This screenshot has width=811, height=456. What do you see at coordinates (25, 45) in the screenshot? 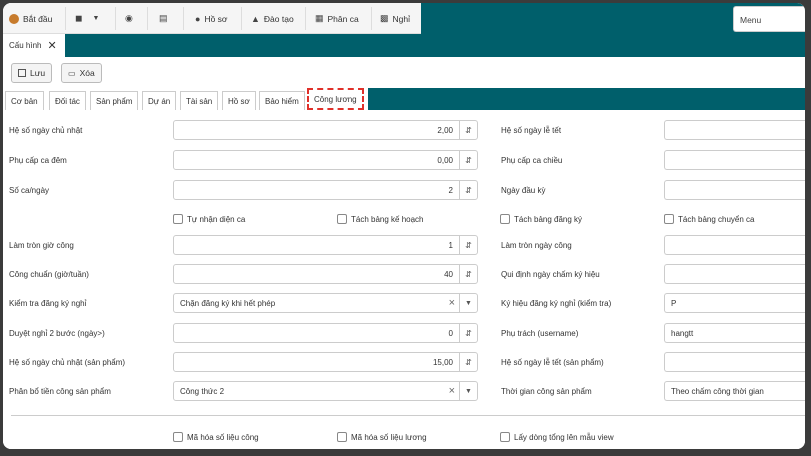
I see `tab-label: Cấu hình` at bounding box center [25, 45].